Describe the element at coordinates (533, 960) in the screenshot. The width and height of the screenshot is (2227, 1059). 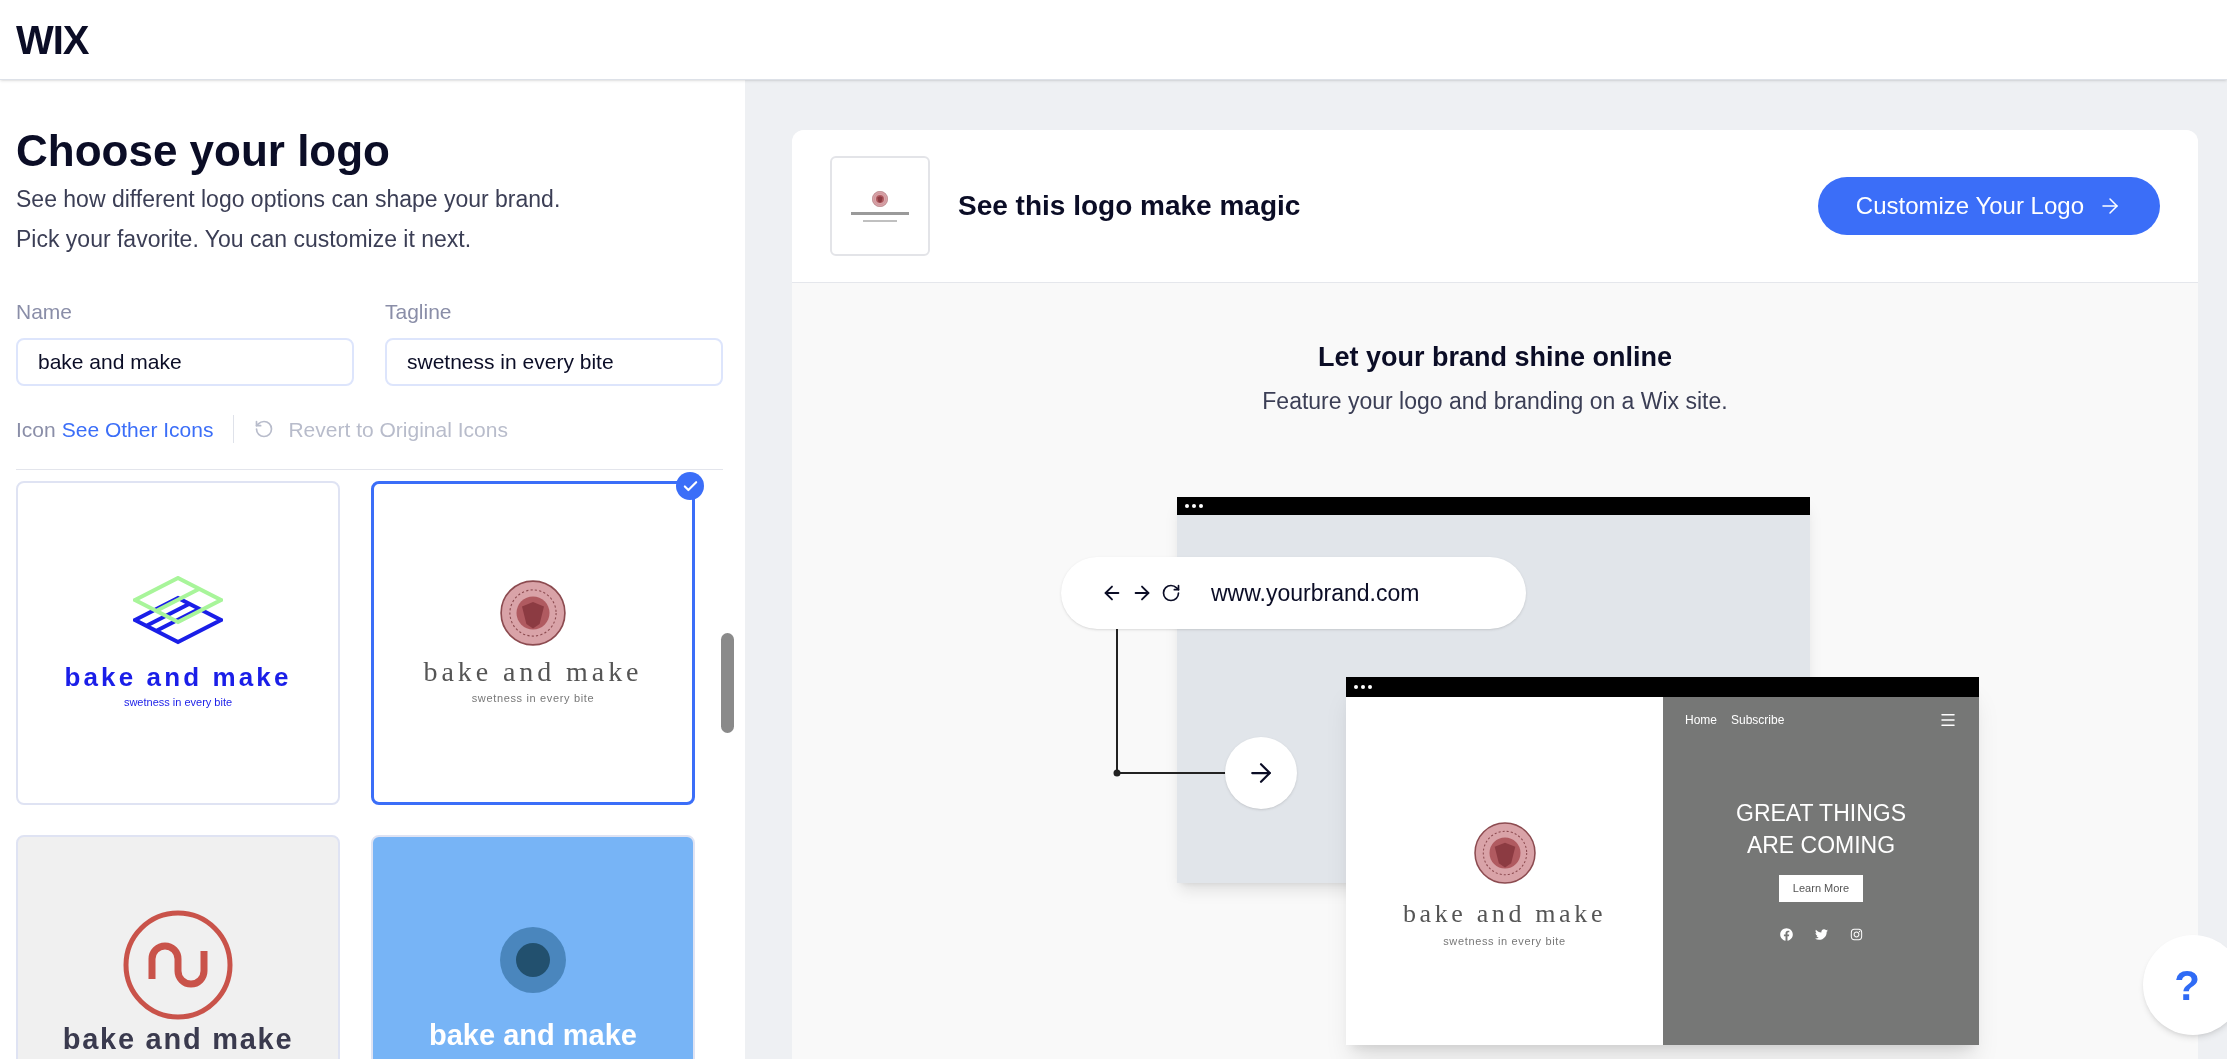
I see `dot-circle-icon` at that location.